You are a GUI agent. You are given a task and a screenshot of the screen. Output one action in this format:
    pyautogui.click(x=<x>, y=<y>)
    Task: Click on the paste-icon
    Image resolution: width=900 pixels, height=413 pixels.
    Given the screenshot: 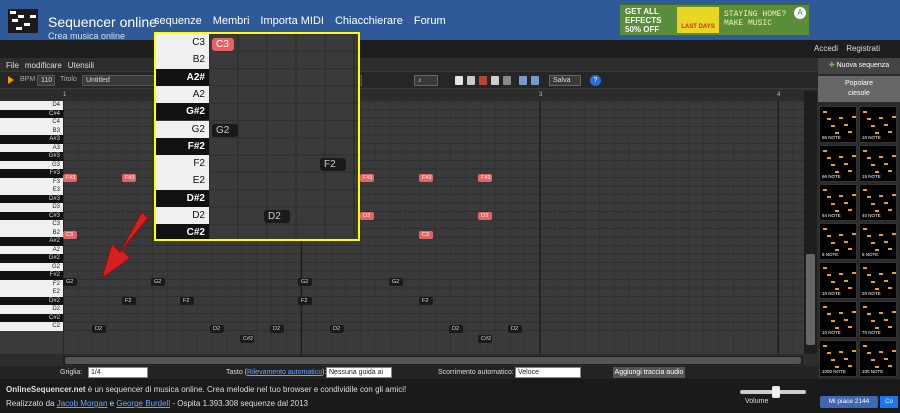 What is the action you would take?
    pyautogui.click(x=483, y=80)
    